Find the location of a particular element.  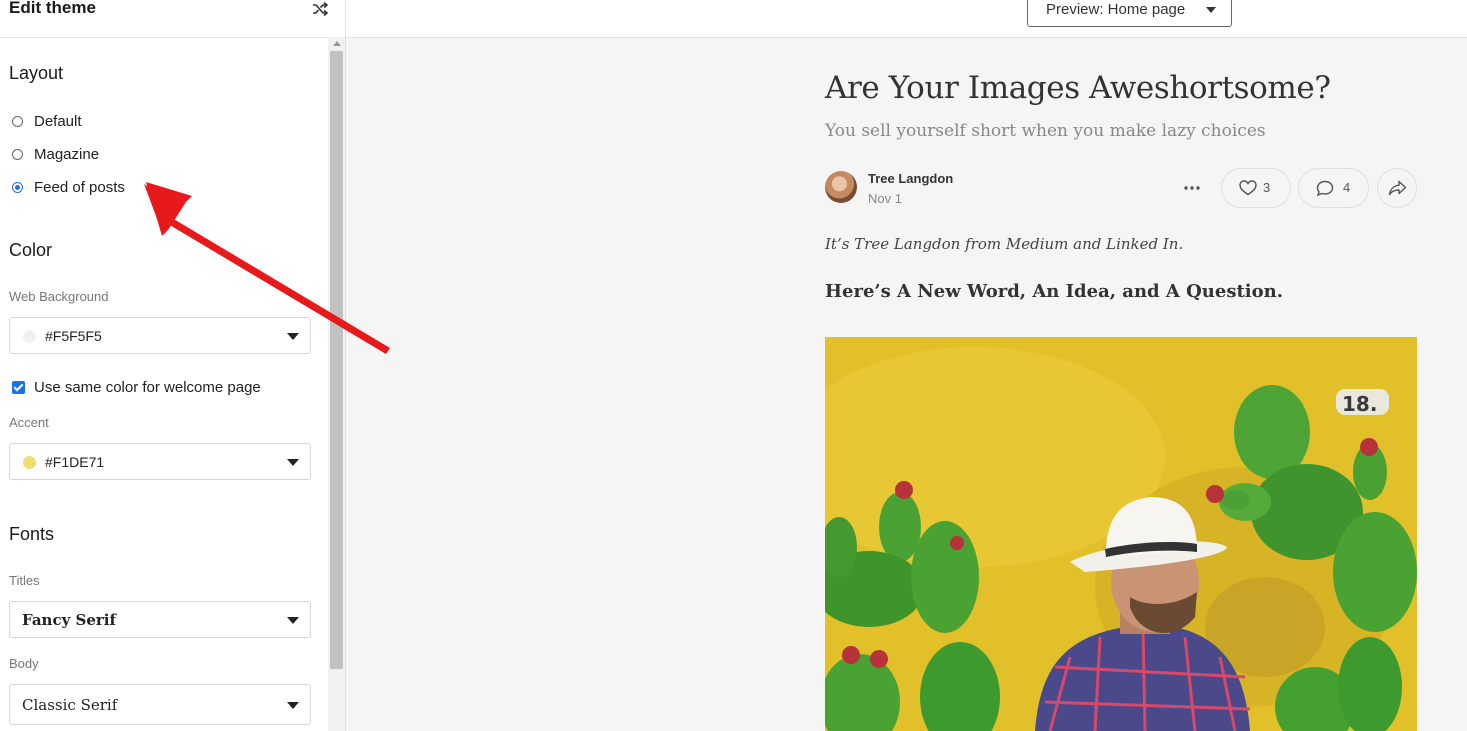

comment-icon is located at coordinates (1325, 188).